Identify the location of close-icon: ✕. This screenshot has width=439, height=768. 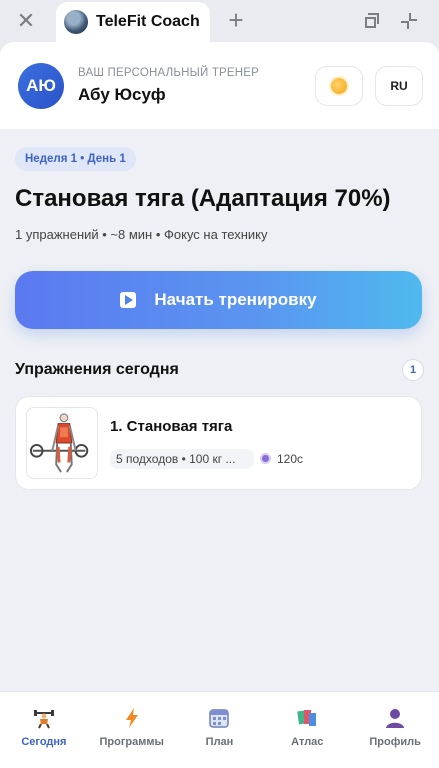
(26, 21).